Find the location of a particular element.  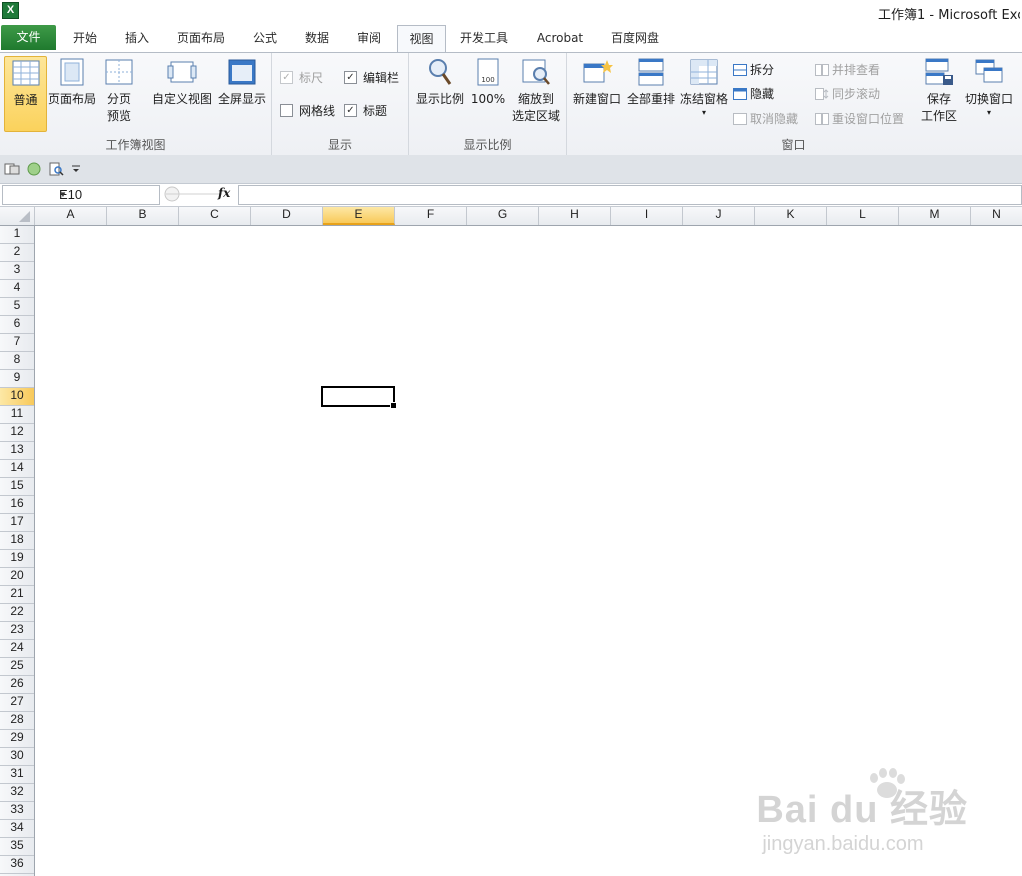

view-side-by-side-button: 并排查看 is located at coordinates (847, 70).